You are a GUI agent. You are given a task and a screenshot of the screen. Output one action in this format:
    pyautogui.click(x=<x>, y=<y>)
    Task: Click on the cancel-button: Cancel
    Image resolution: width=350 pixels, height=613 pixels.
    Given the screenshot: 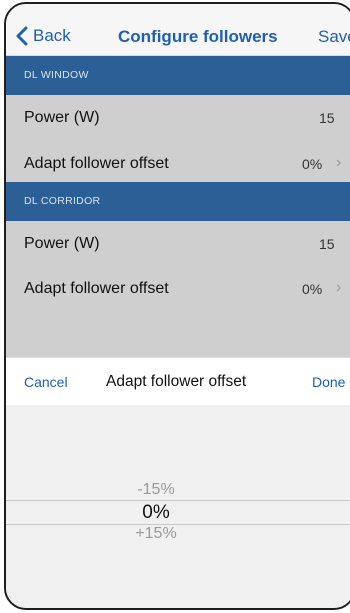 What is the action you would take?
    pyautogui.click(x=46, y=382)
    